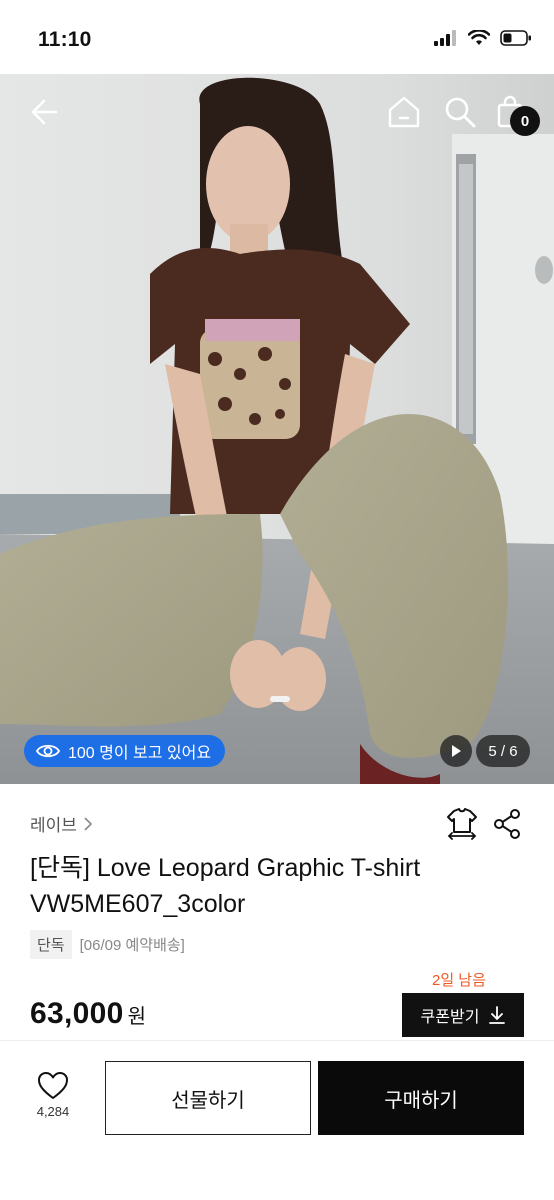 The height and width of the screenshot is (1200, 554). I want to click on viewers-badge: 100 명이 보고 있어요, so click(125, 751).